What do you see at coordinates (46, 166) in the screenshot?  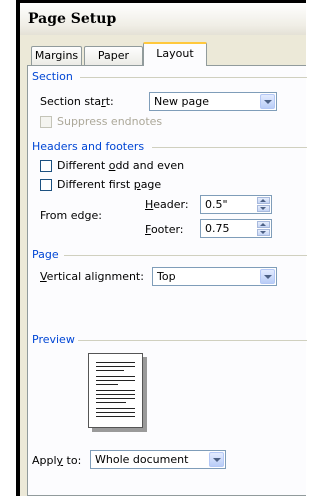 I see `different-odd-even-checkbox` at bounding box center [46, 166].